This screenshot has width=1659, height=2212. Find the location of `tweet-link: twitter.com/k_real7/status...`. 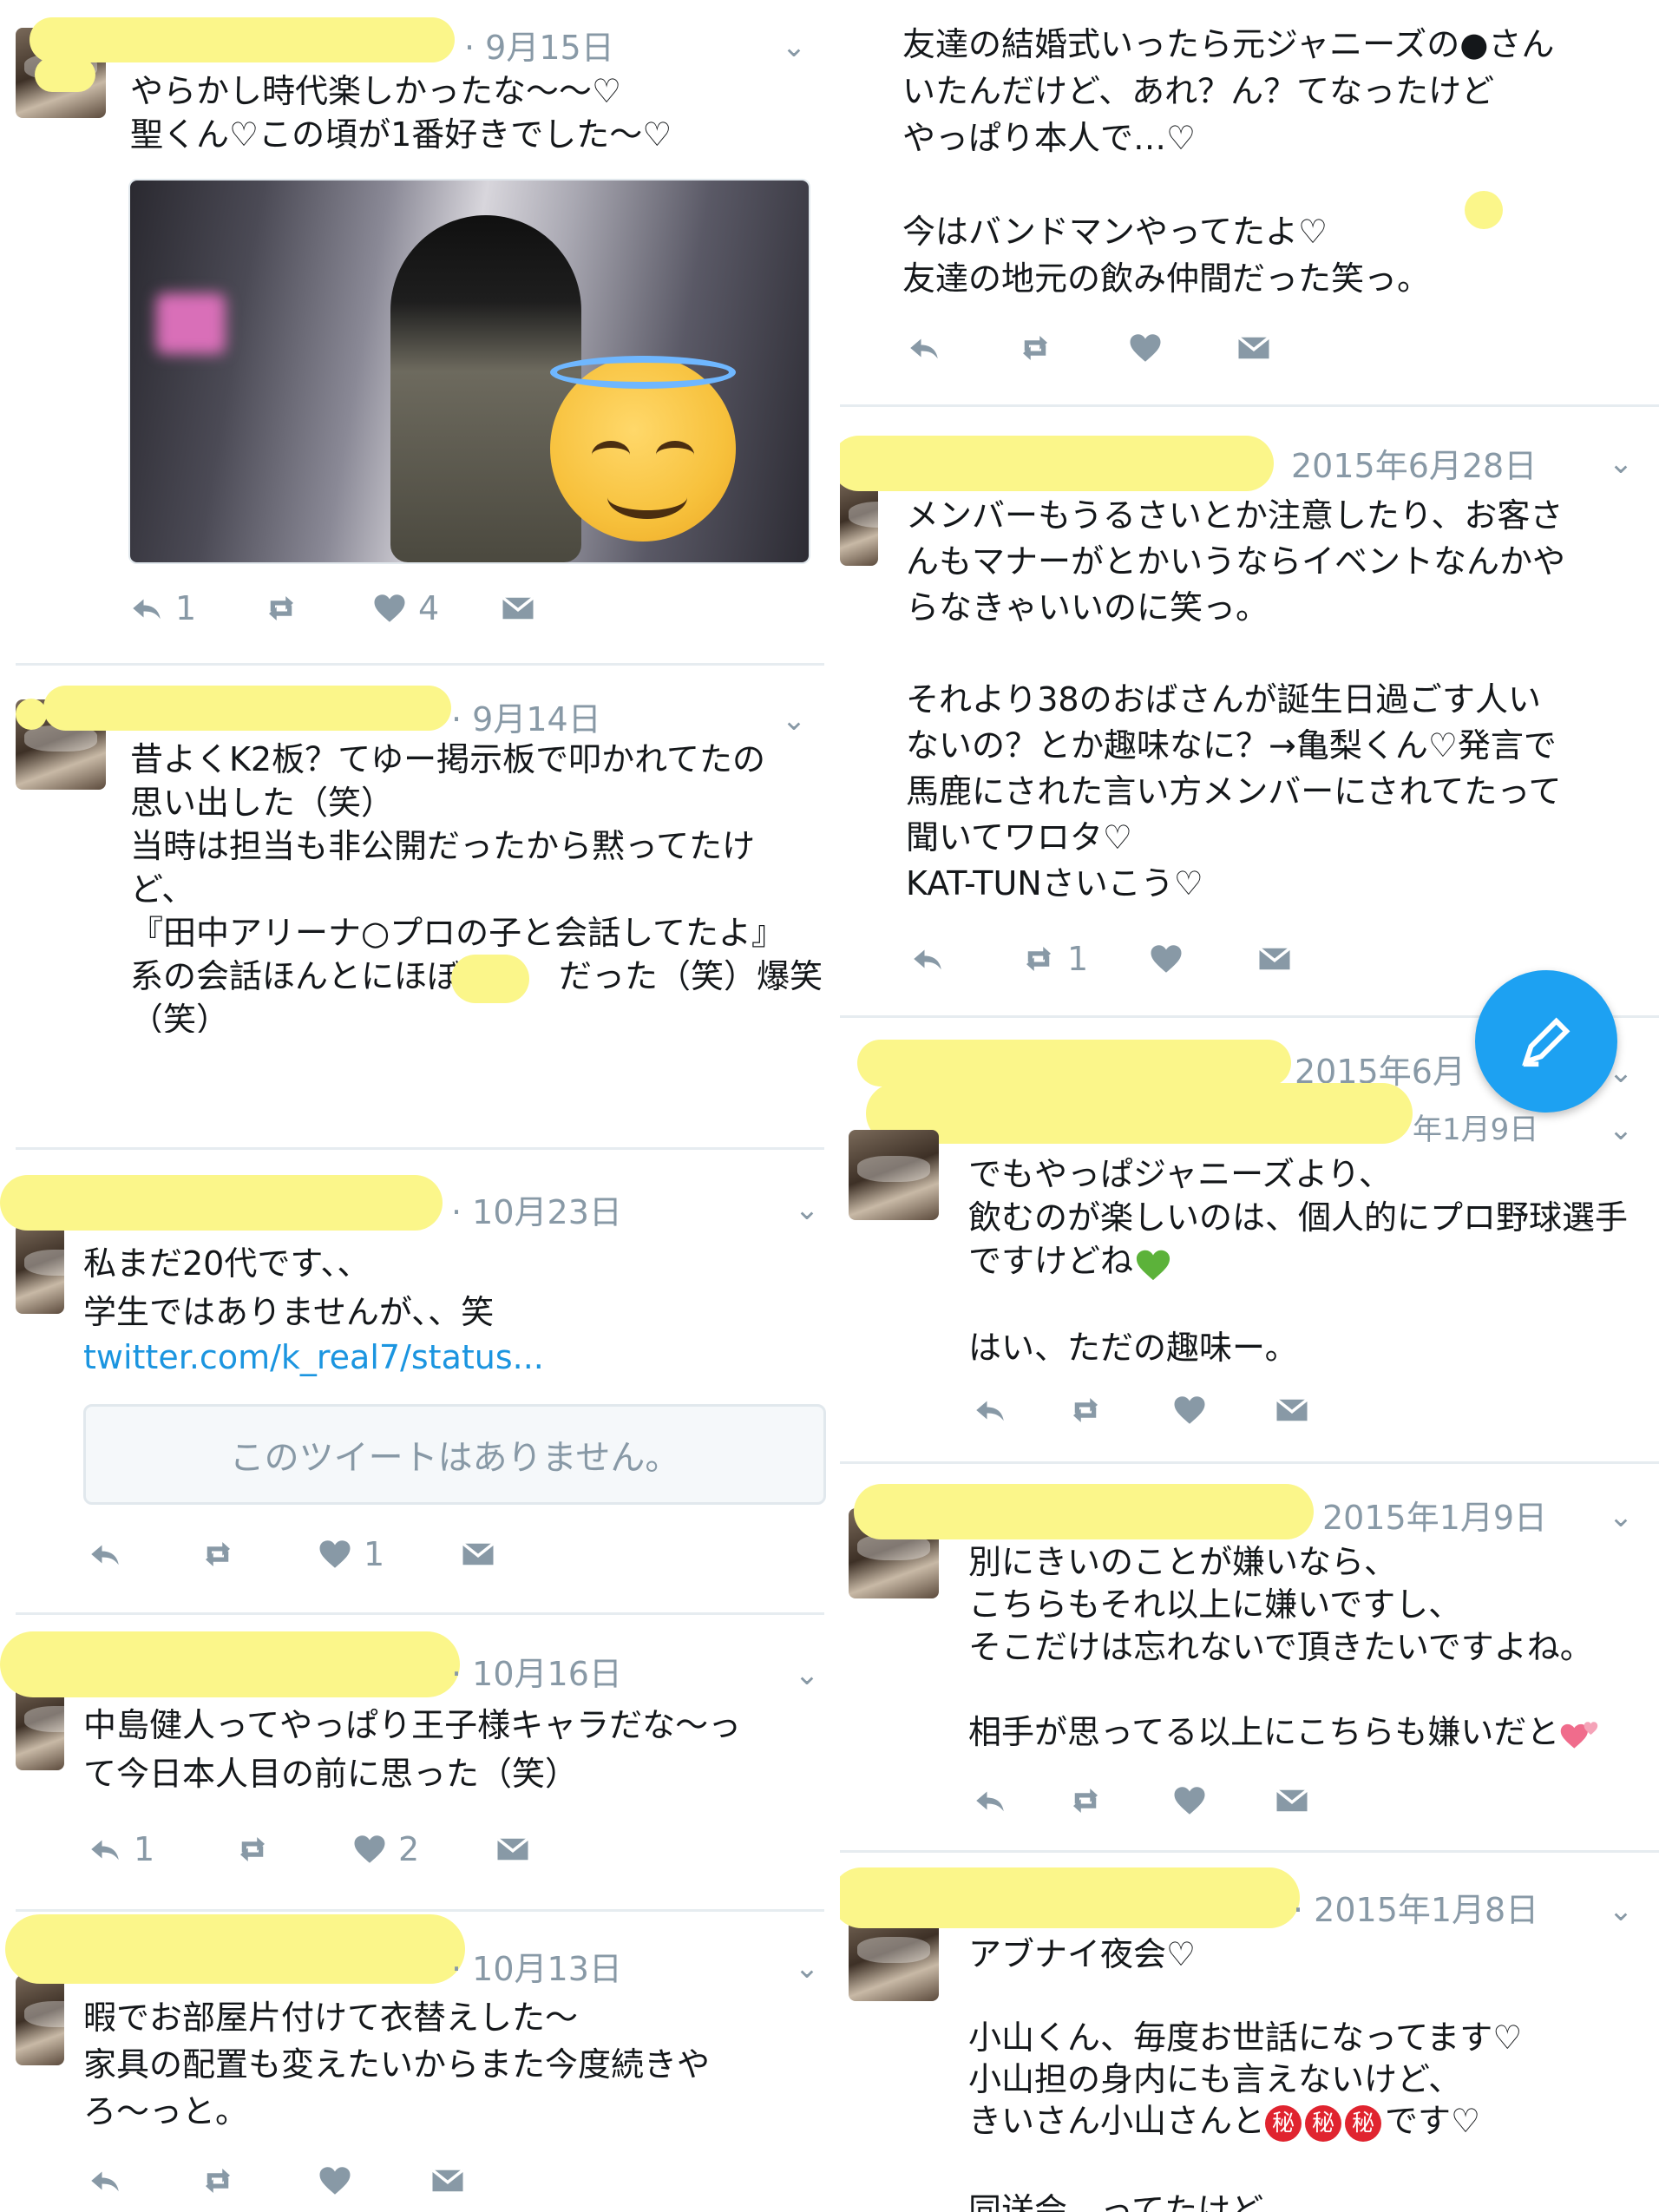

tweet-link: twitter.com/k_real7/status... is located at coordinates (313, 1357).